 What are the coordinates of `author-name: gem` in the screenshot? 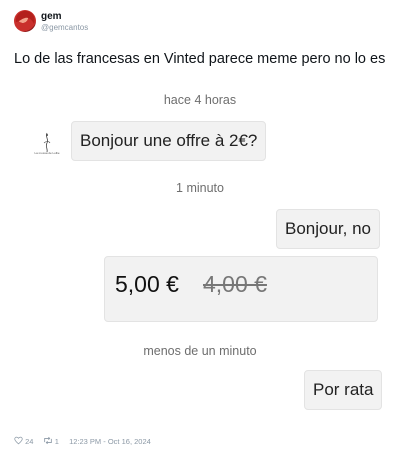 It's located at (51, 16).